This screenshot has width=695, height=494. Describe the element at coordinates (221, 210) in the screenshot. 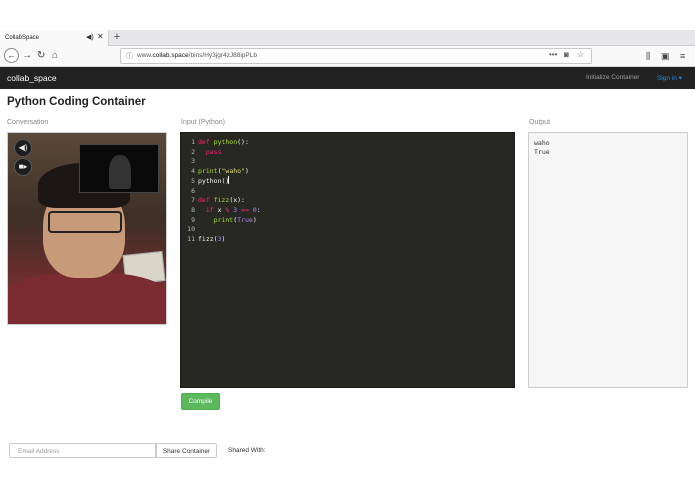

I see `code-line: 8 if x % 3 == 0:` at that location.